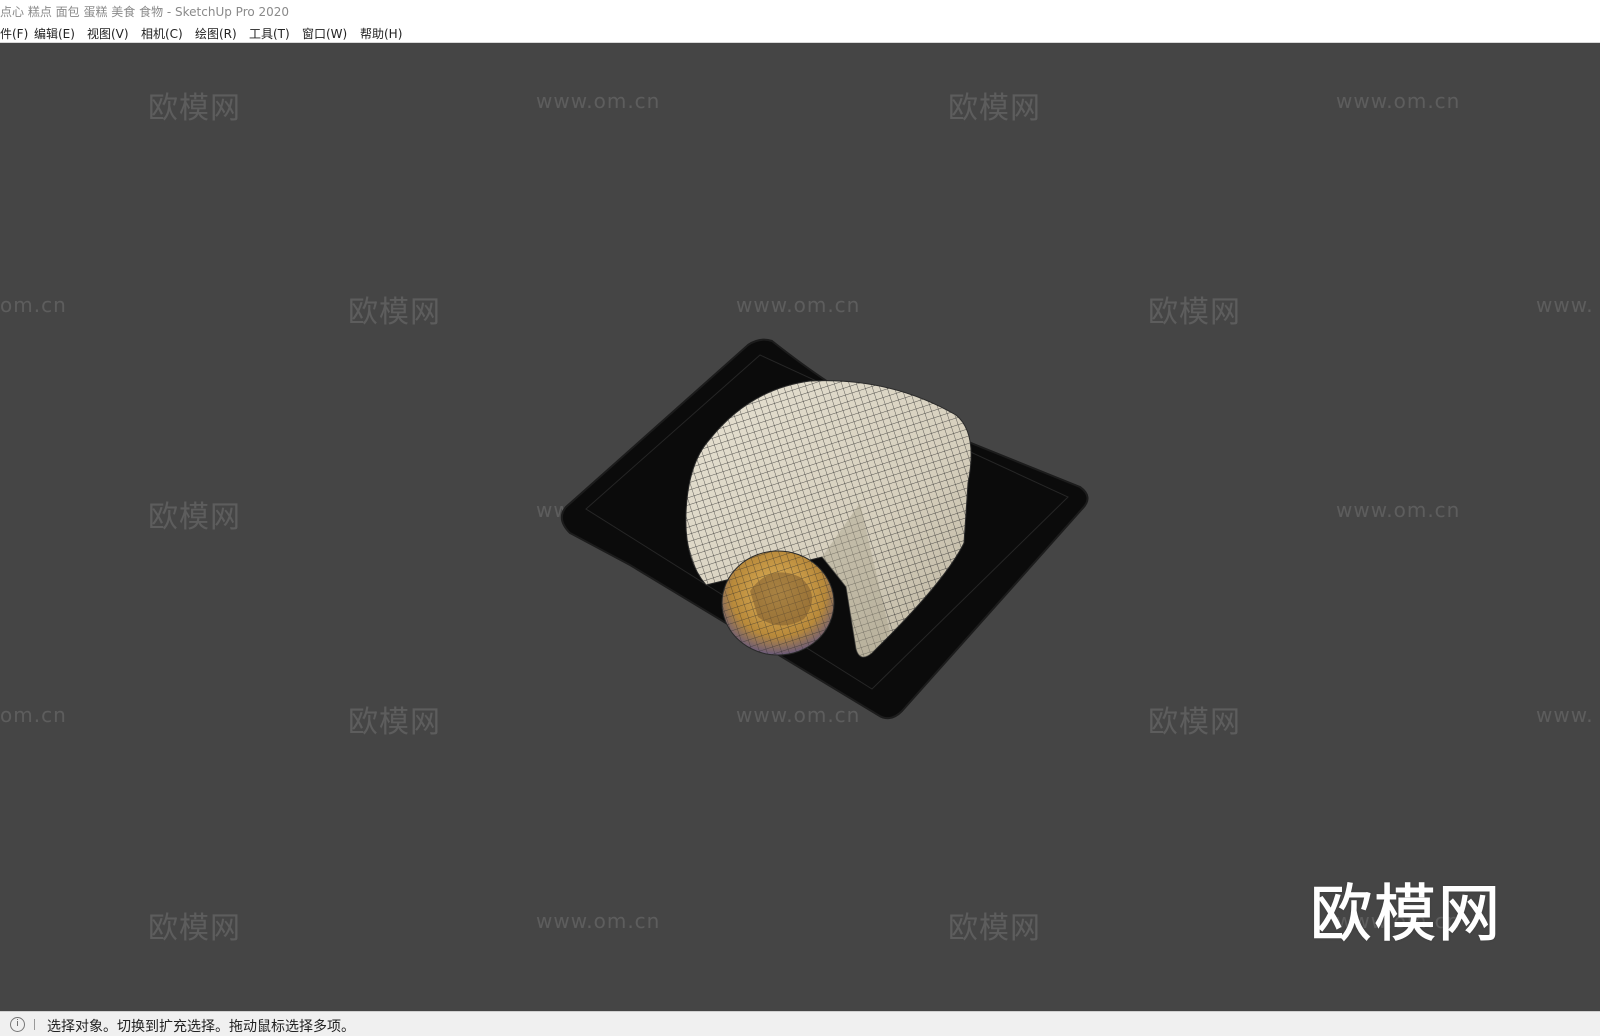  Describe the element at coordinates (14, 33) in the screenshot. I see `menu-file: 件(F)` at that location.